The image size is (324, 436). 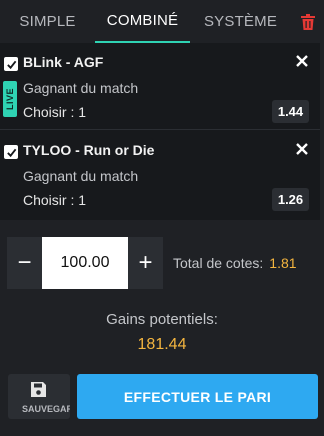 I want to click on potential-gains-label: Gains potentiels:, so click(x=162, y=319).